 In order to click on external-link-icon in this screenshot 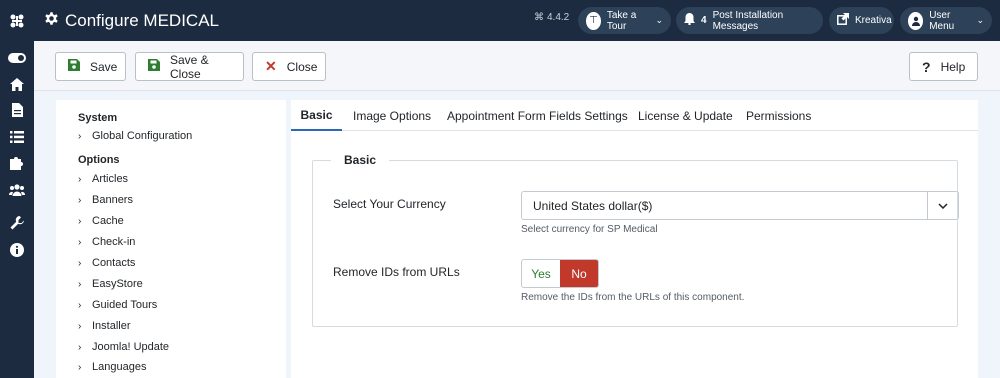, I will do `click(843, 20)`.